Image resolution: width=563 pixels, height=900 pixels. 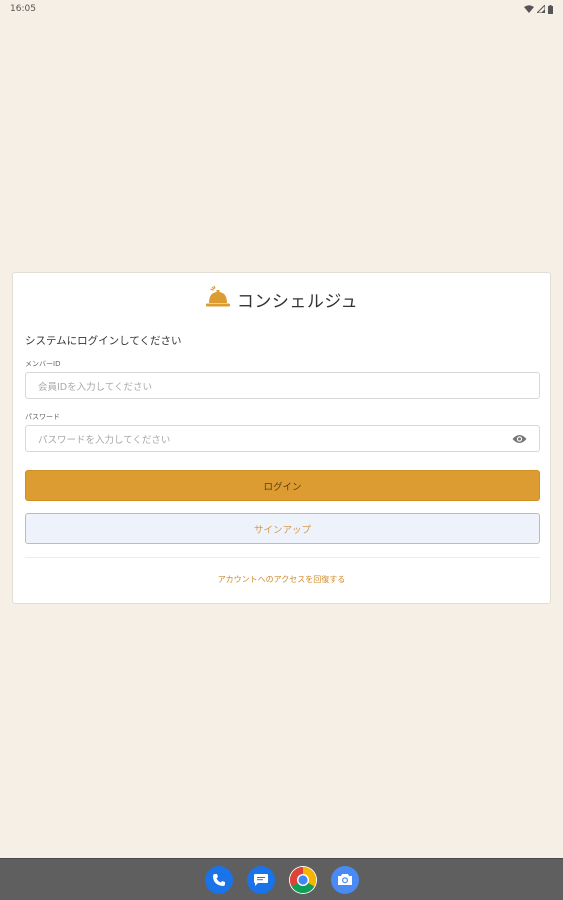 I want to click on messages-icon, so click(x=260, y=879).